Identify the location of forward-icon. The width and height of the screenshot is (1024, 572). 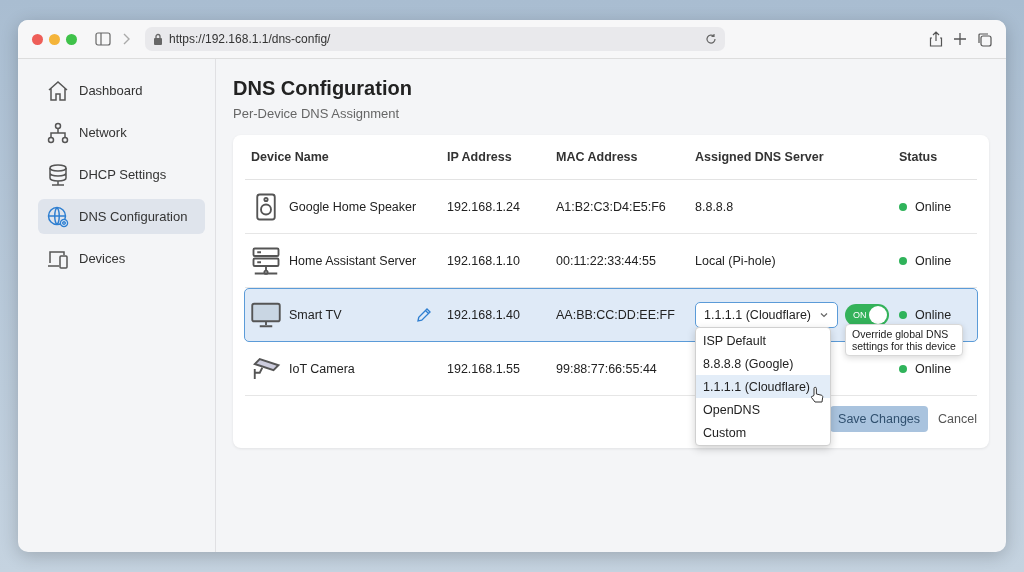
(126, 39).